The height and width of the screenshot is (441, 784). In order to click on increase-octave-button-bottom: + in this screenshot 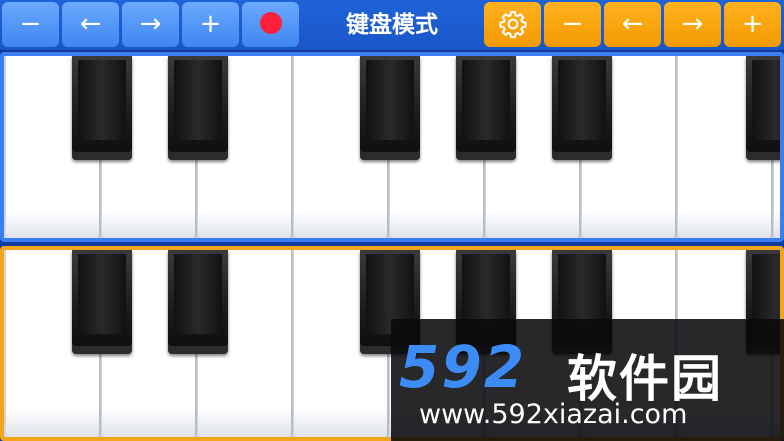, I will do `click(752, 24)`.